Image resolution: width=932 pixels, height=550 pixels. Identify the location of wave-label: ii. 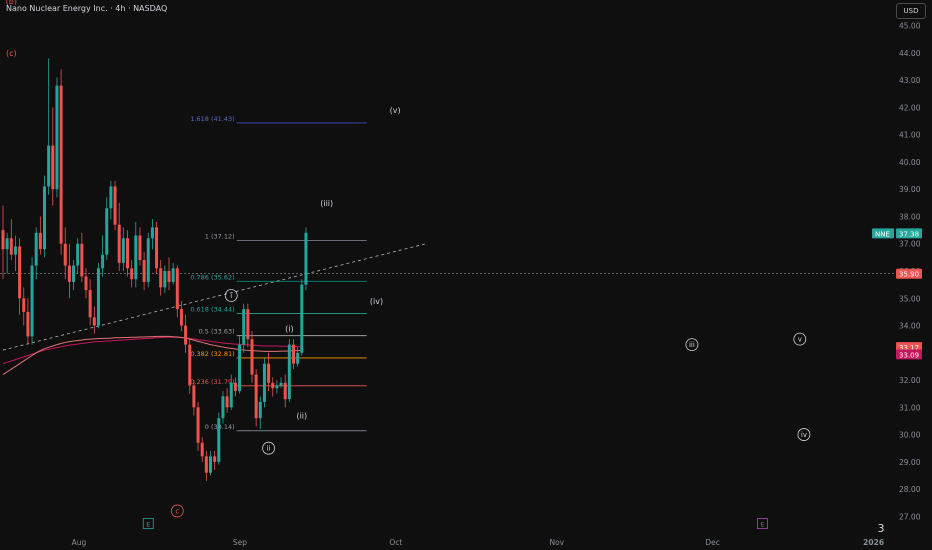
(269, 449).